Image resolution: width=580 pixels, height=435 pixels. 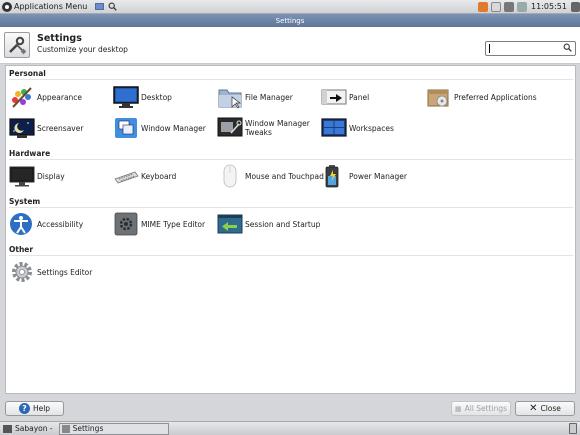 I want to click on applications-menu: Applications Menu, so click(x=50, y=6).